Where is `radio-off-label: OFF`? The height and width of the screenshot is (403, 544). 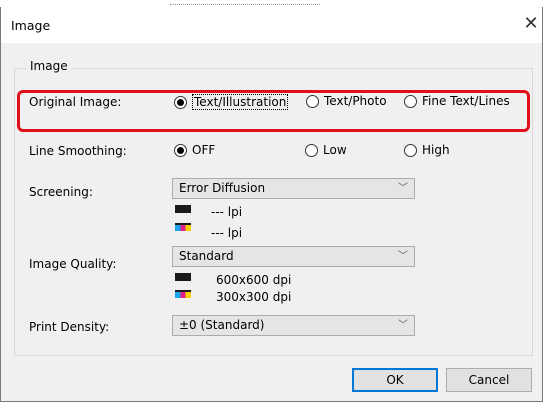
radio-off-label: OFF is located at coordinates (204, 150).